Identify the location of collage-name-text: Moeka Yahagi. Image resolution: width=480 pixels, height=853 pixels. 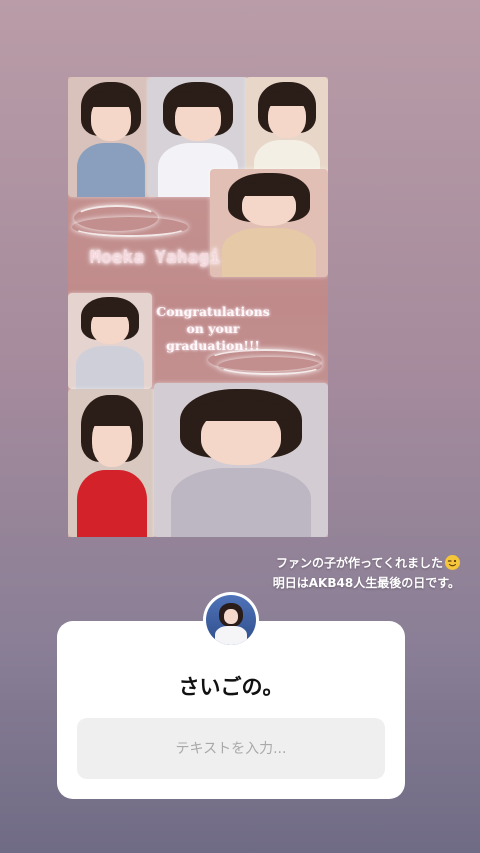
(155, 257).